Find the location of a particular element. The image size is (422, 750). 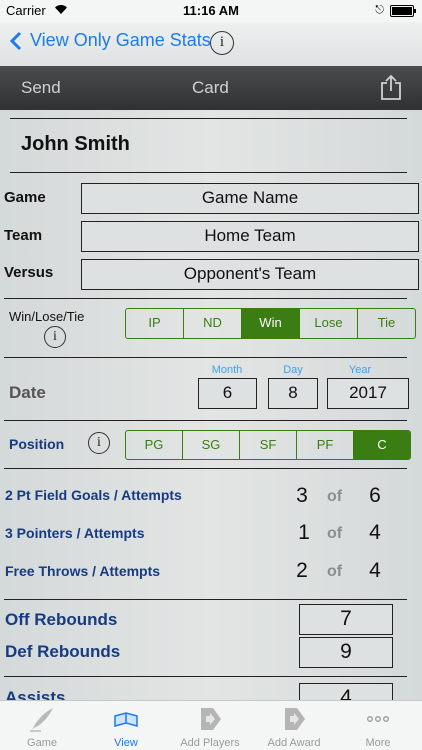

day-label: Day is located at coordinates (293, 370).